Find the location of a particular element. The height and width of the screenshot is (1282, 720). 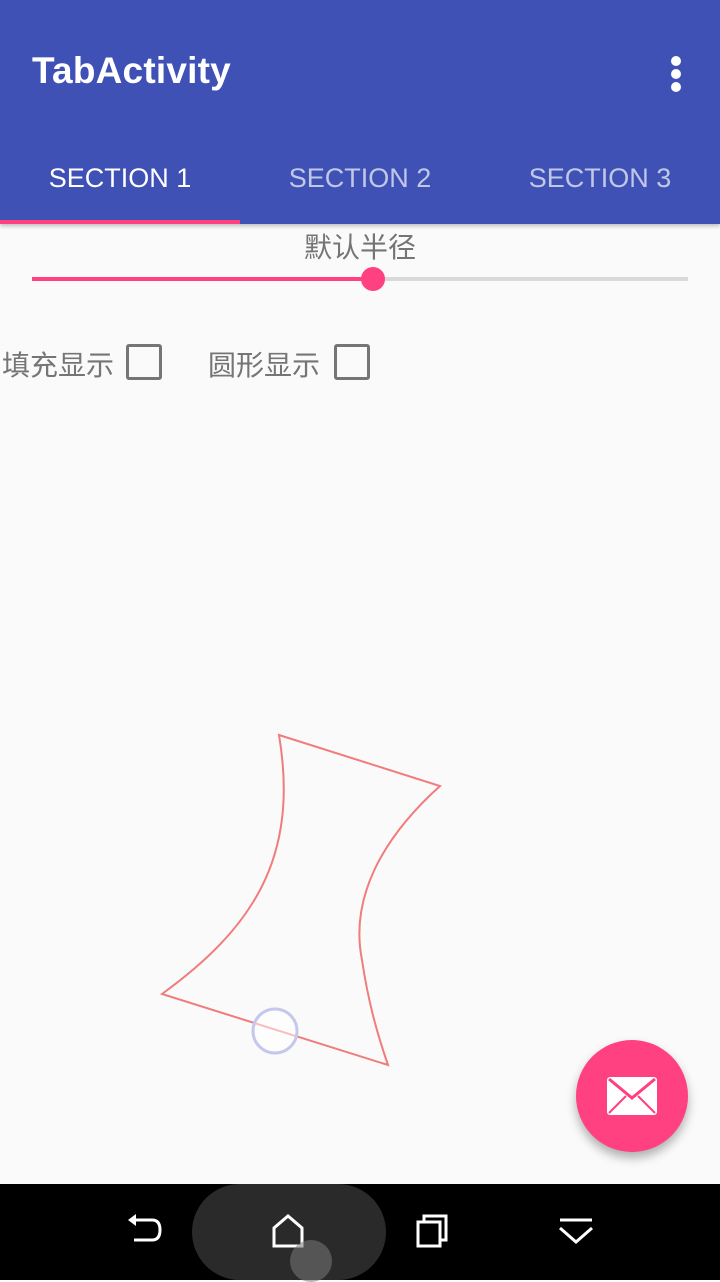

radius-slider-label: 默认半径 is located at coordinates (359, 247).